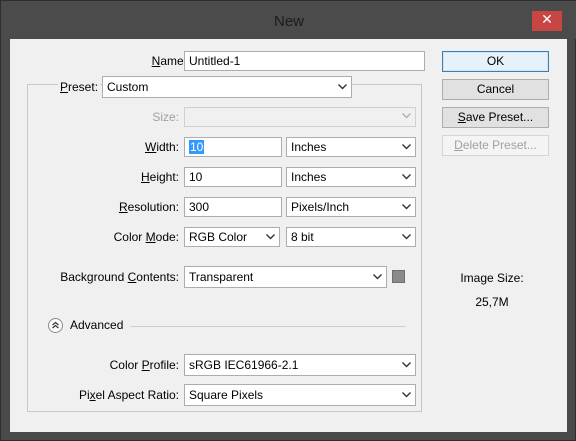 This screenshot has width=576, height=441. I want to click on size-select, so click(300, 117).